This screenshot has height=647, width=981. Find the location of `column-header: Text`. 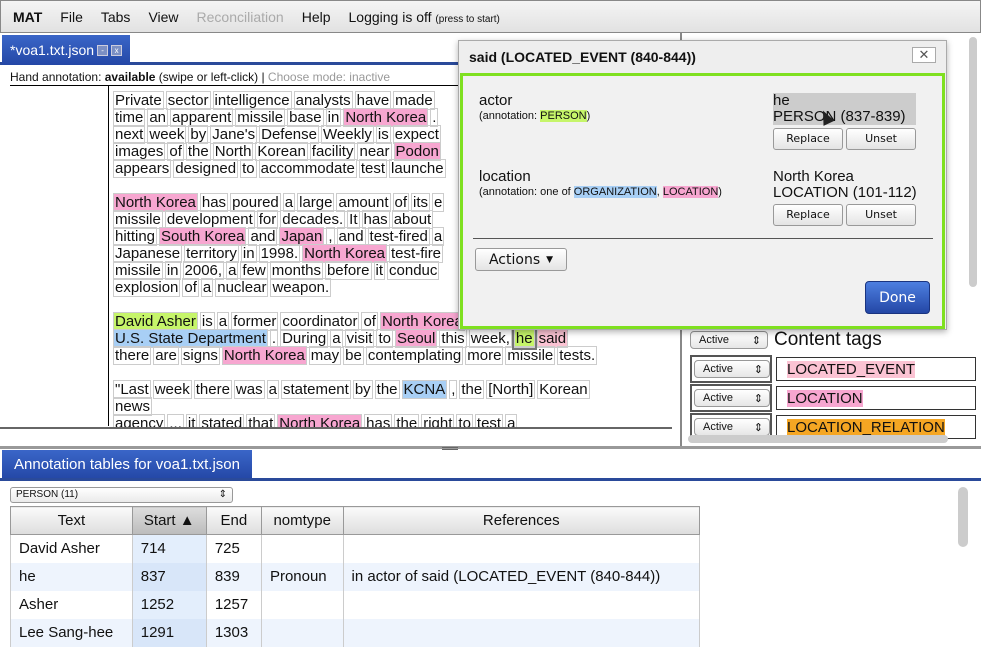

column-header: Text is located at coordinates (71, 520).